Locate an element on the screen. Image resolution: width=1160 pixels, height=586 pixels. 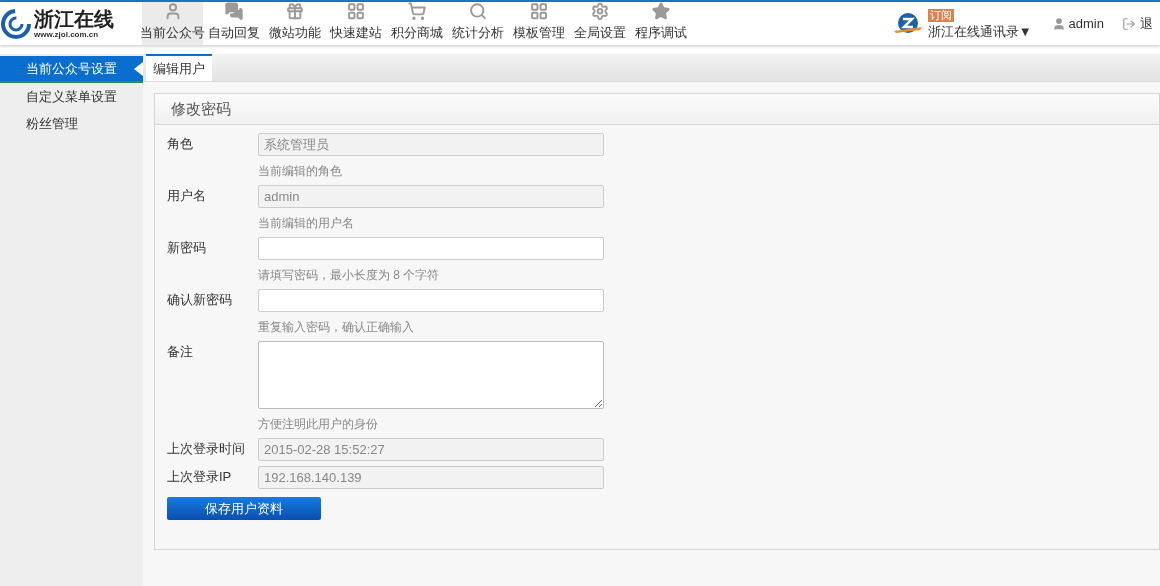
help-text: 当前编辑的用户名 is located at coordinates (306, 223).